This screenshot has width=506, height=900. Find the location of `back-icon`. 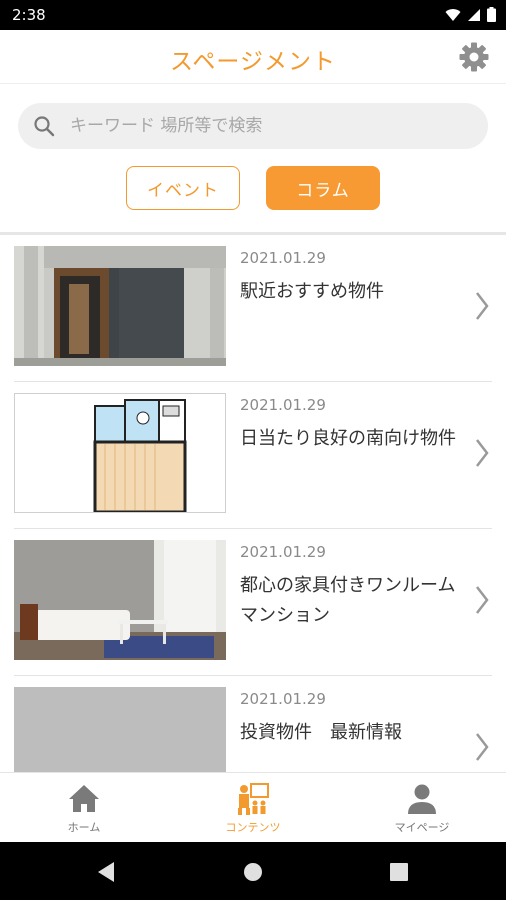

back-icon is located at coordinates (106, 874).